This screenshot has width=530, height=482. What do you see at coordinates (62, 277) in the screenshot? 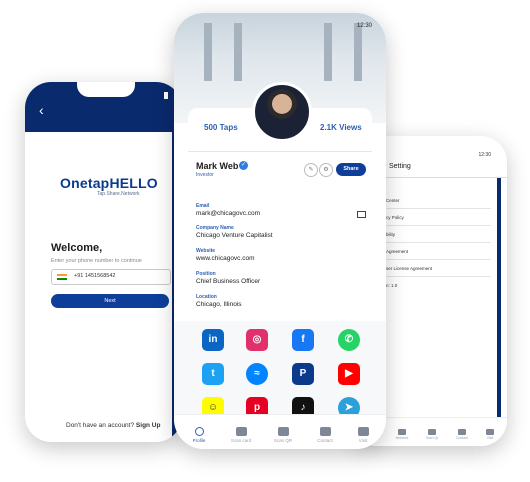
I see `india-flag-icon` at bounding box center [62, 277].